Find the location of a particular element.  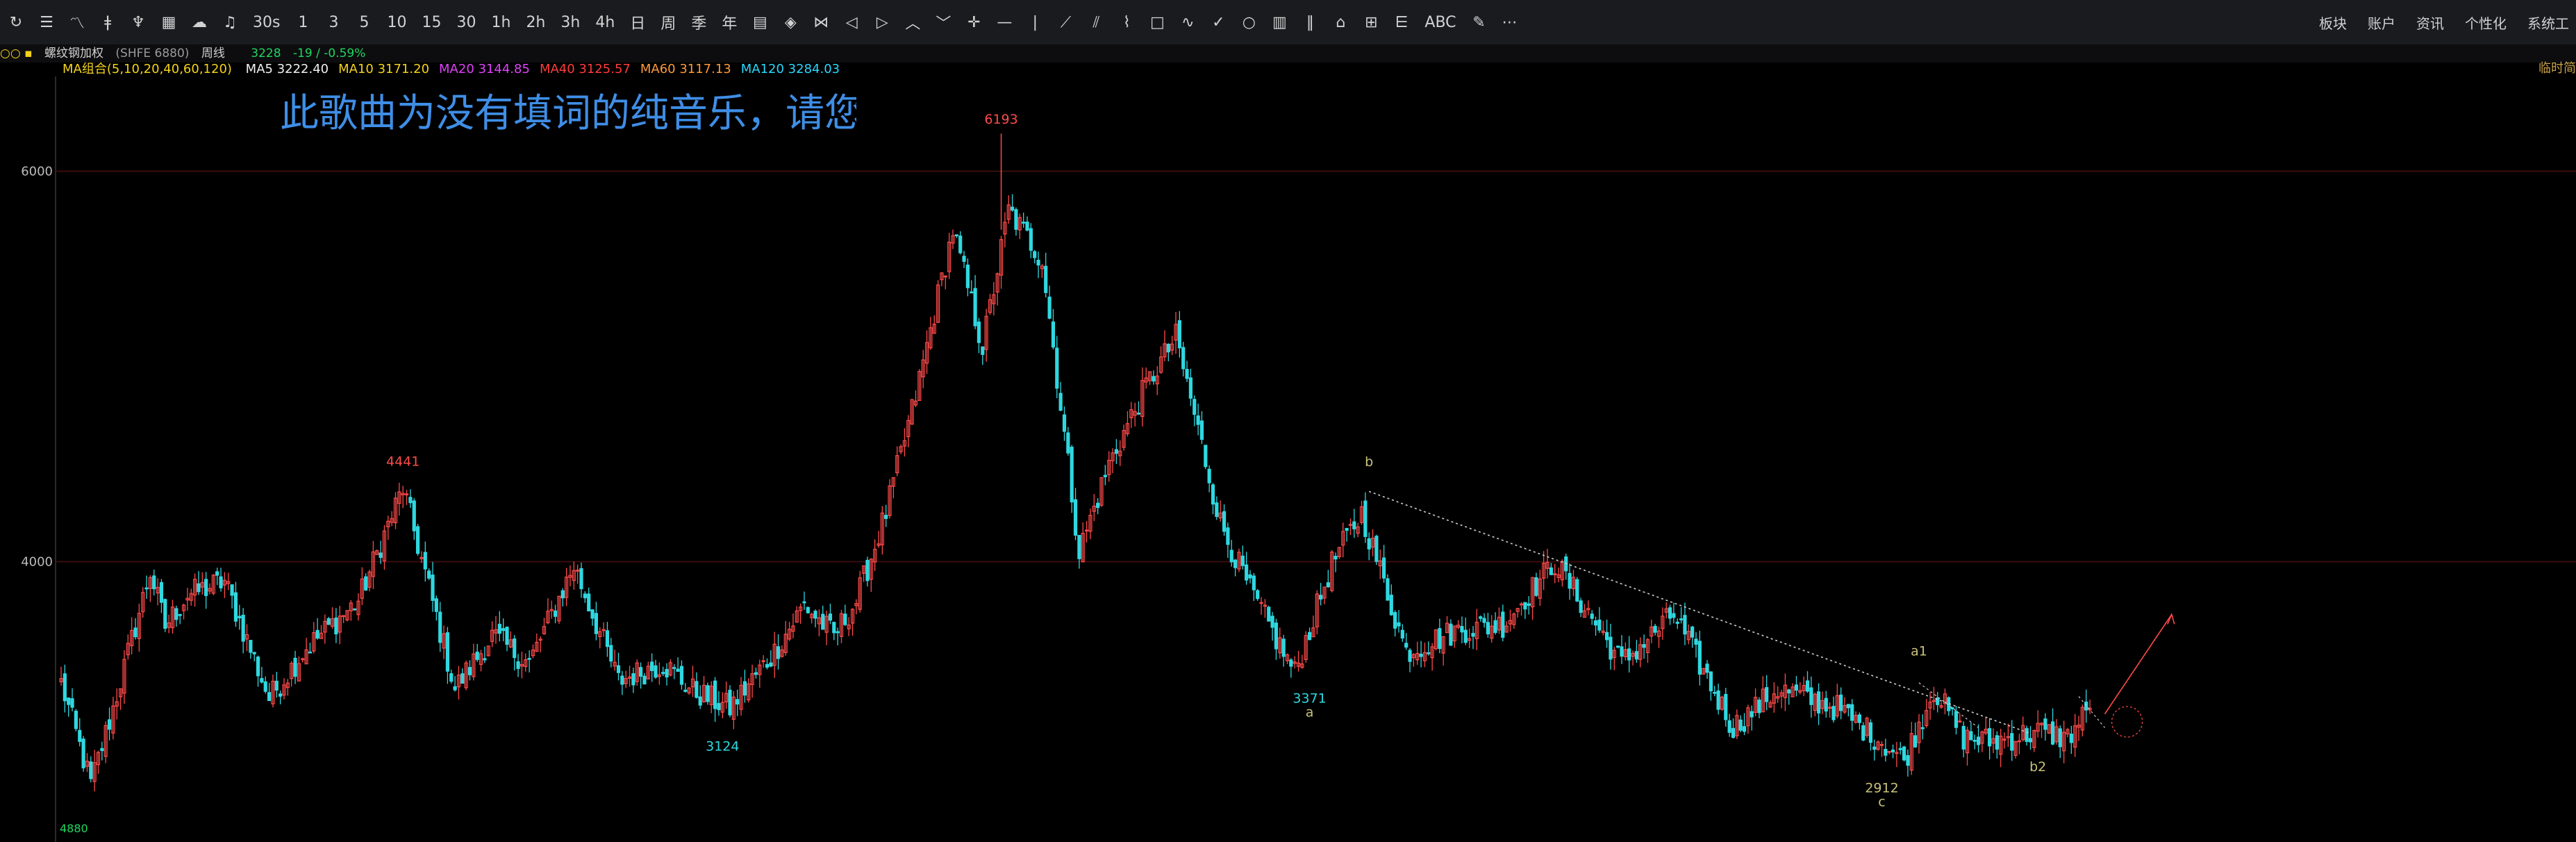

period-button: 30 is located at coordinates (466, 22).